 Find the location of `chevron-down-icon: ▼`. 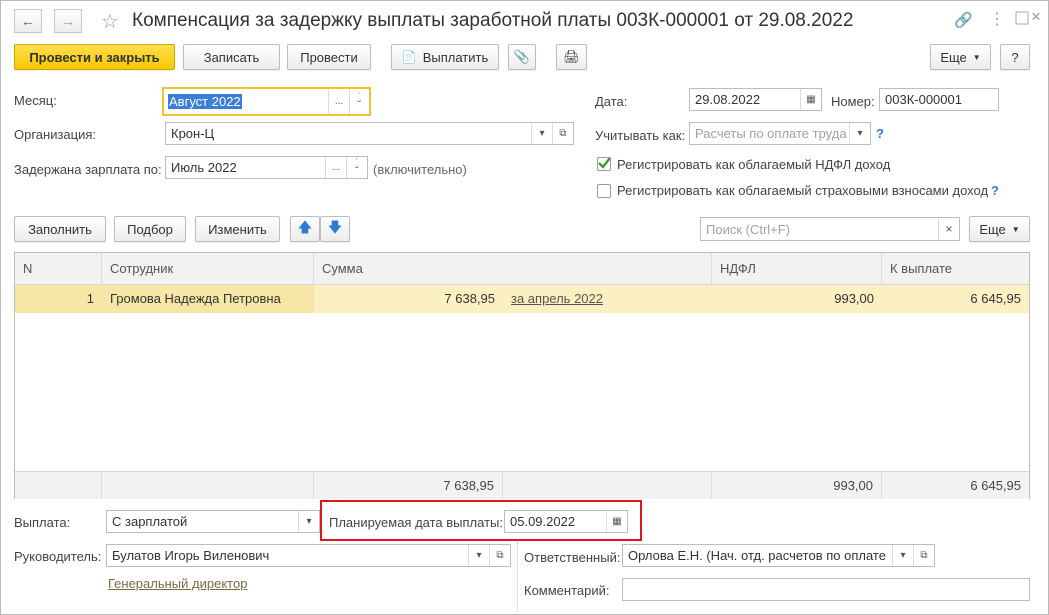

chevron-down-icon: ▼ is located at coordinates (1015, 229).